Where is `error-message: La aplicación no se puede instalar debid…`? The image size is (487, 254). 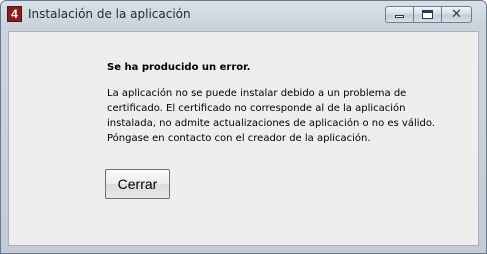 error-message: La aplicación no se puede instalar debid… is located at coordinates (271, 116).